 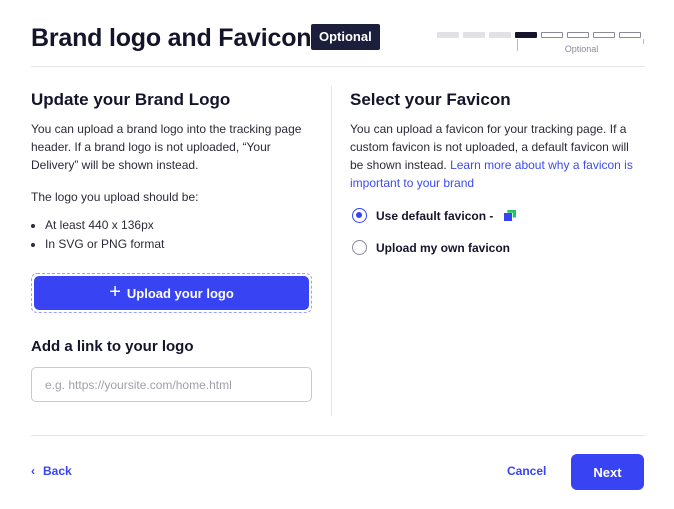 What do you see at coordinates (338, 66) in the screenshot?
I see `header-divider` at bounding box center [338, 66].